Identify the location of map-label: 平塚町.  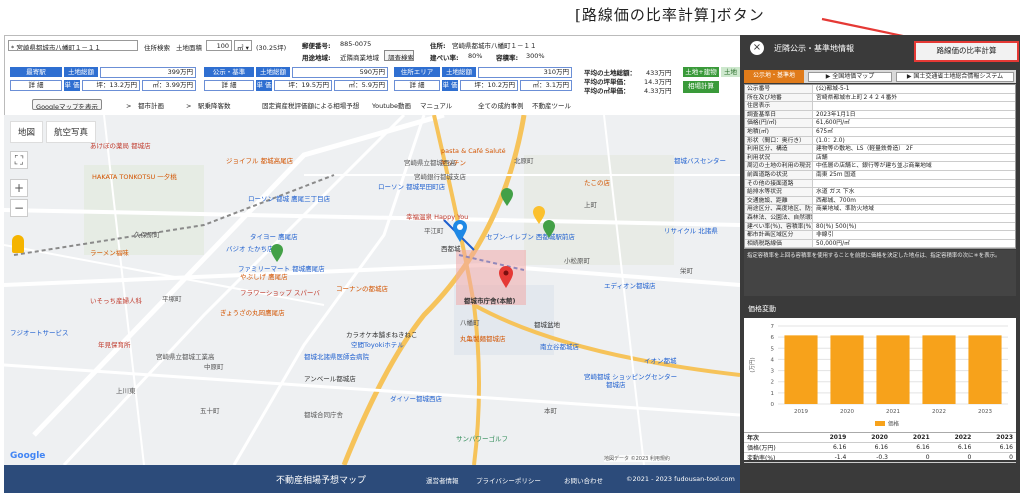
(172, 299).